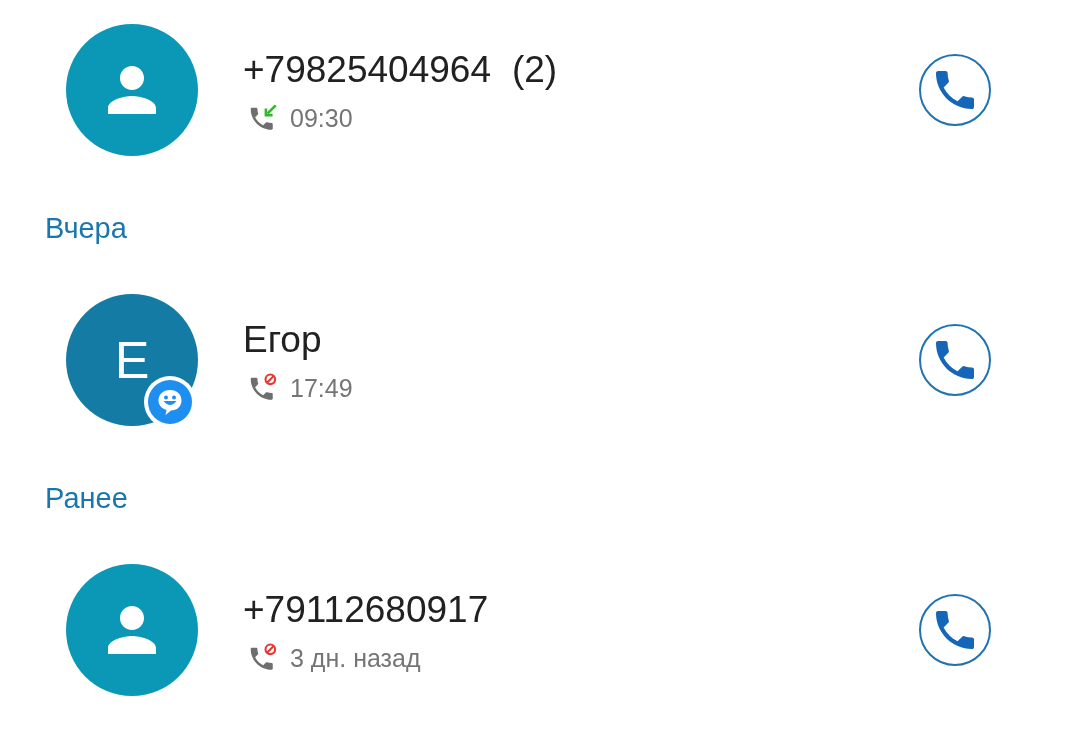 The image size is (1080, 731). I want to click on call-count: (2), so click(534, 70).